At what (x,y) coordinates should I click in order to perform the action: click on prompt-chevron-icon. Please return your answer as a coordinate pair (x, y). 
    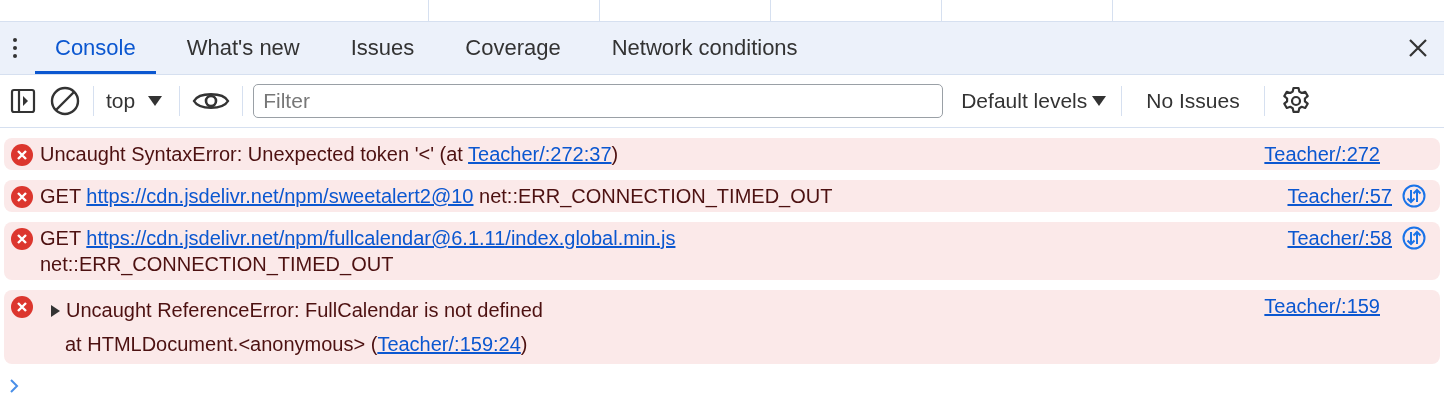
    Looking at the image, I should click on (14, 386).